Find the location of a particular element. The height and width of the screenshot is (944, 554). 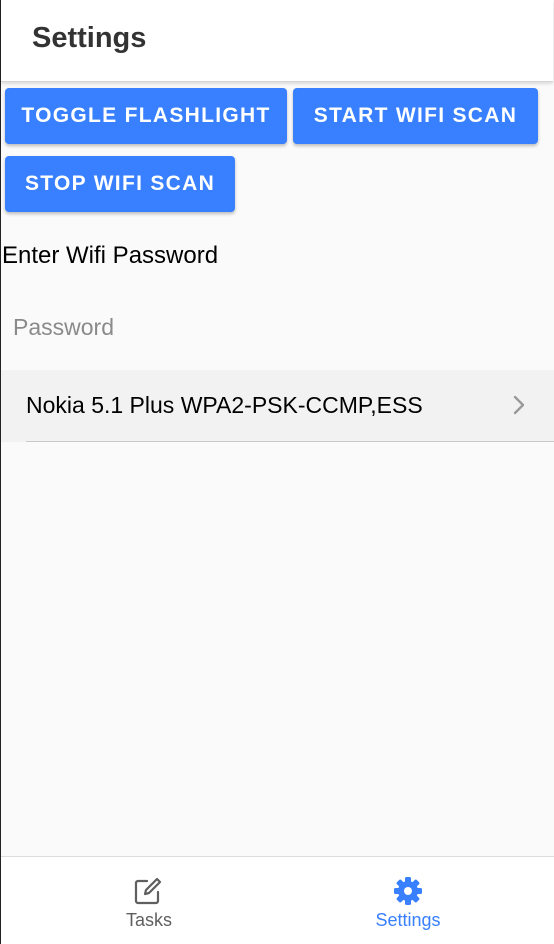

network-label: Nokia 5.1 Plus WPA2-PSK-CCMP,ESS is located at coordinates (224, 405).